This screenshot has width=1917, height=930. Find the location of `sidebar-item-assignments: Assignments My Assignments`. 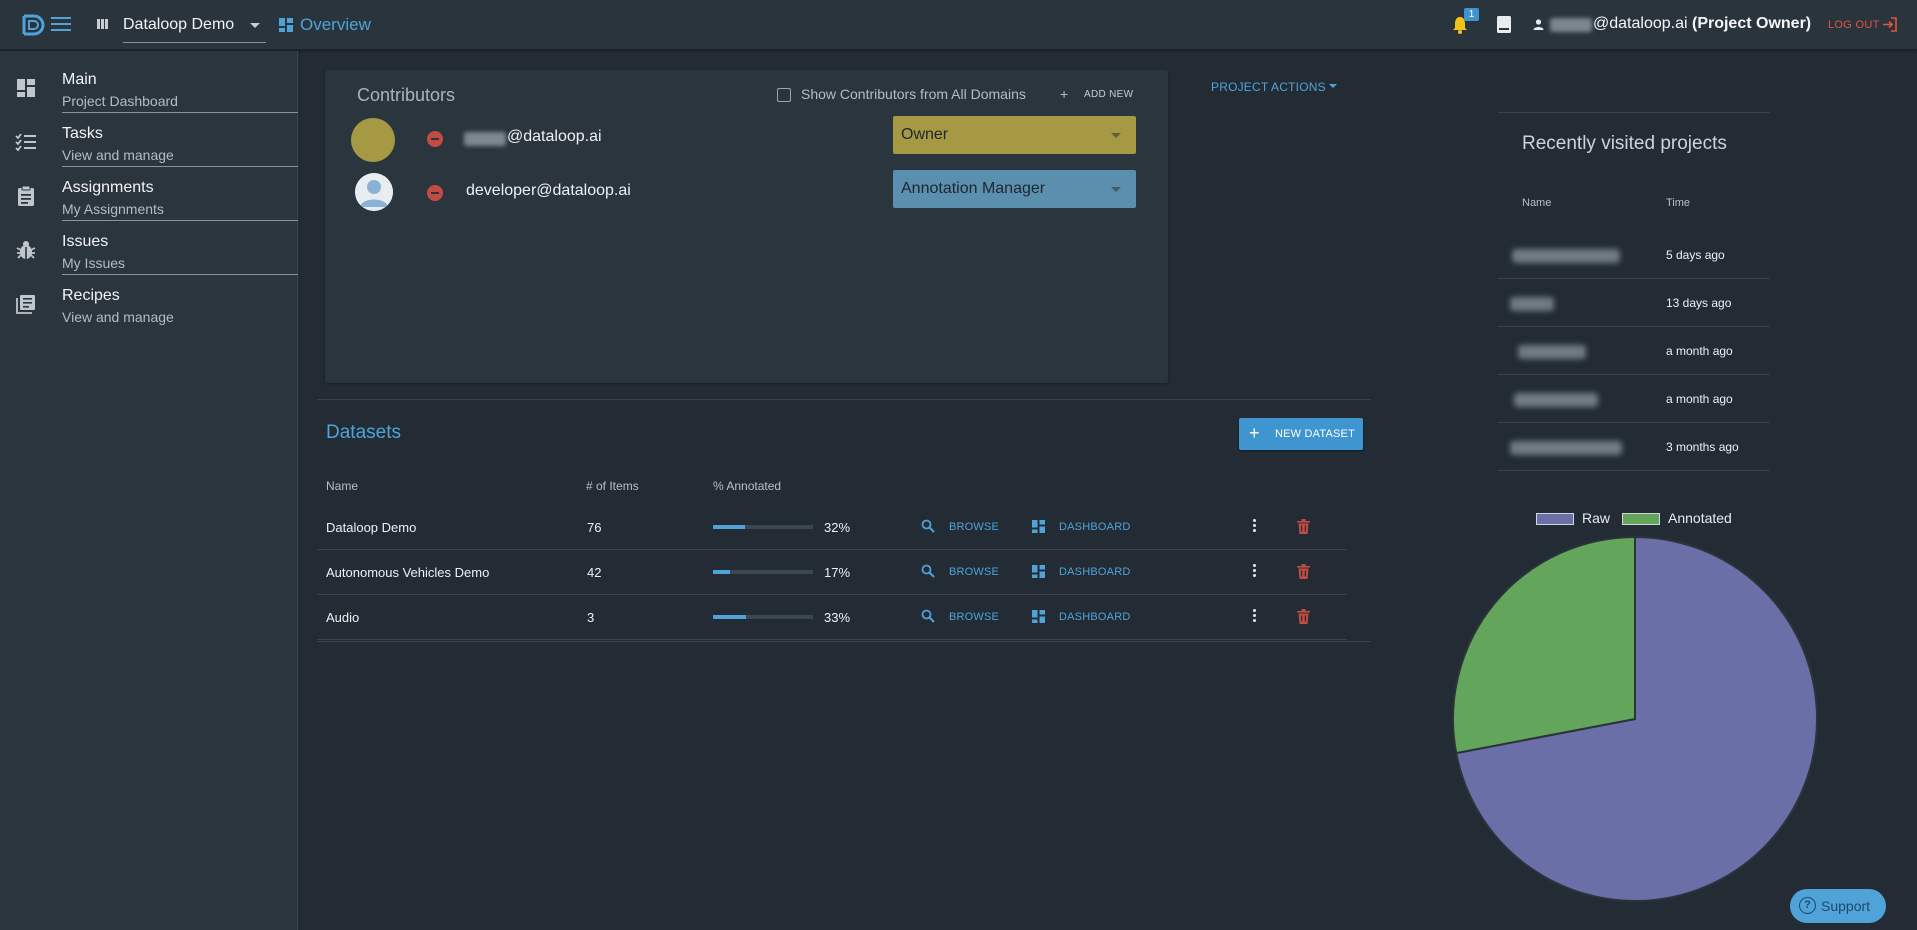

sidebar-item-assignments: Assignments My Assignments is located at coordinates (149, 194).